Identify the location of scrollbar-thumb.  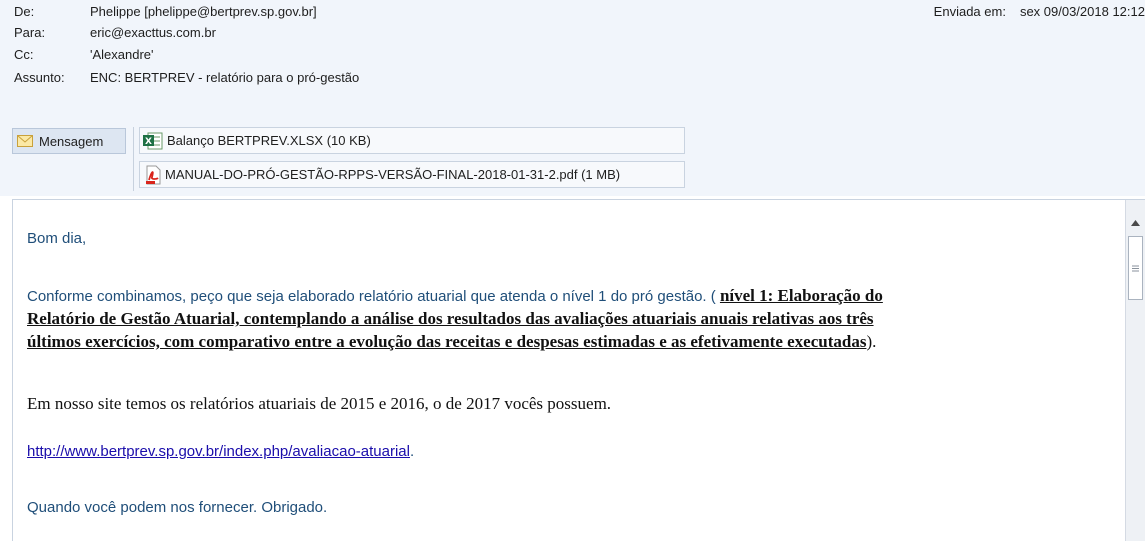
(1135, 268).